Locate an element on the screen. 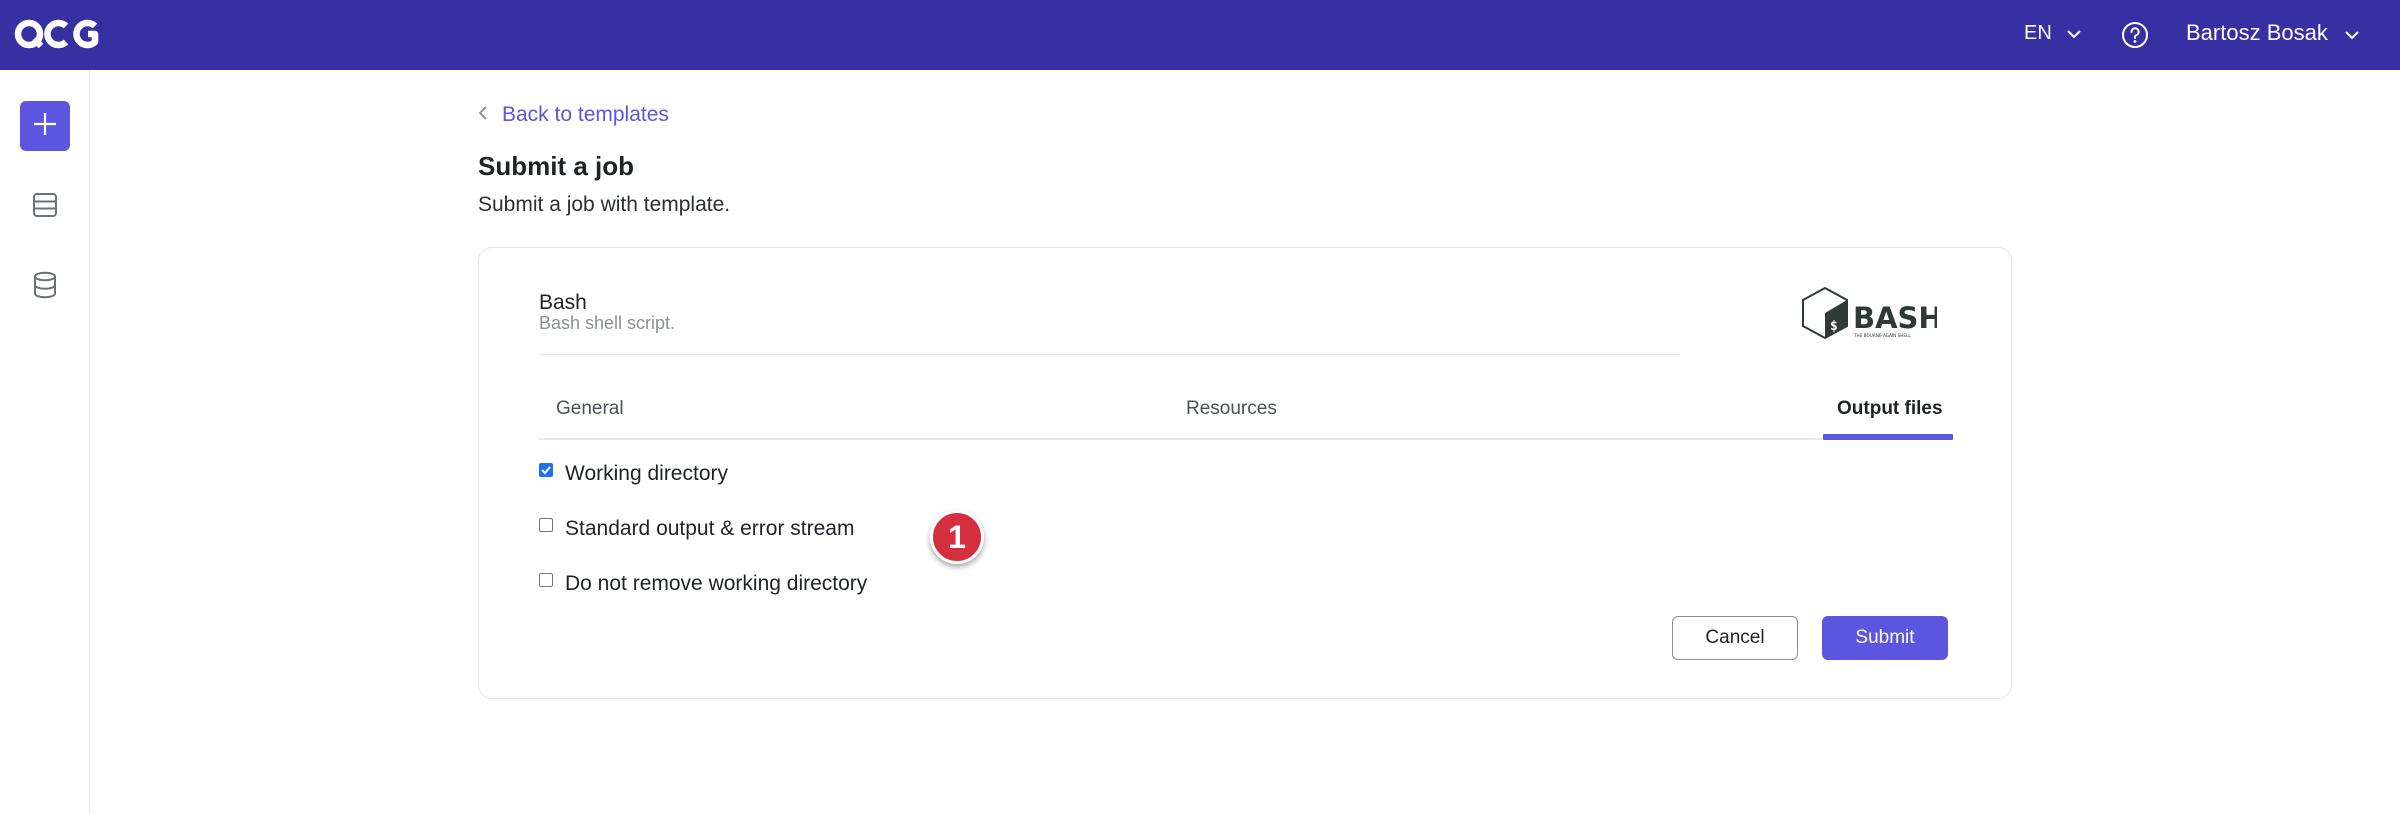  option-standard-output: Standard output & error stream is located at coordinates (696, 529).